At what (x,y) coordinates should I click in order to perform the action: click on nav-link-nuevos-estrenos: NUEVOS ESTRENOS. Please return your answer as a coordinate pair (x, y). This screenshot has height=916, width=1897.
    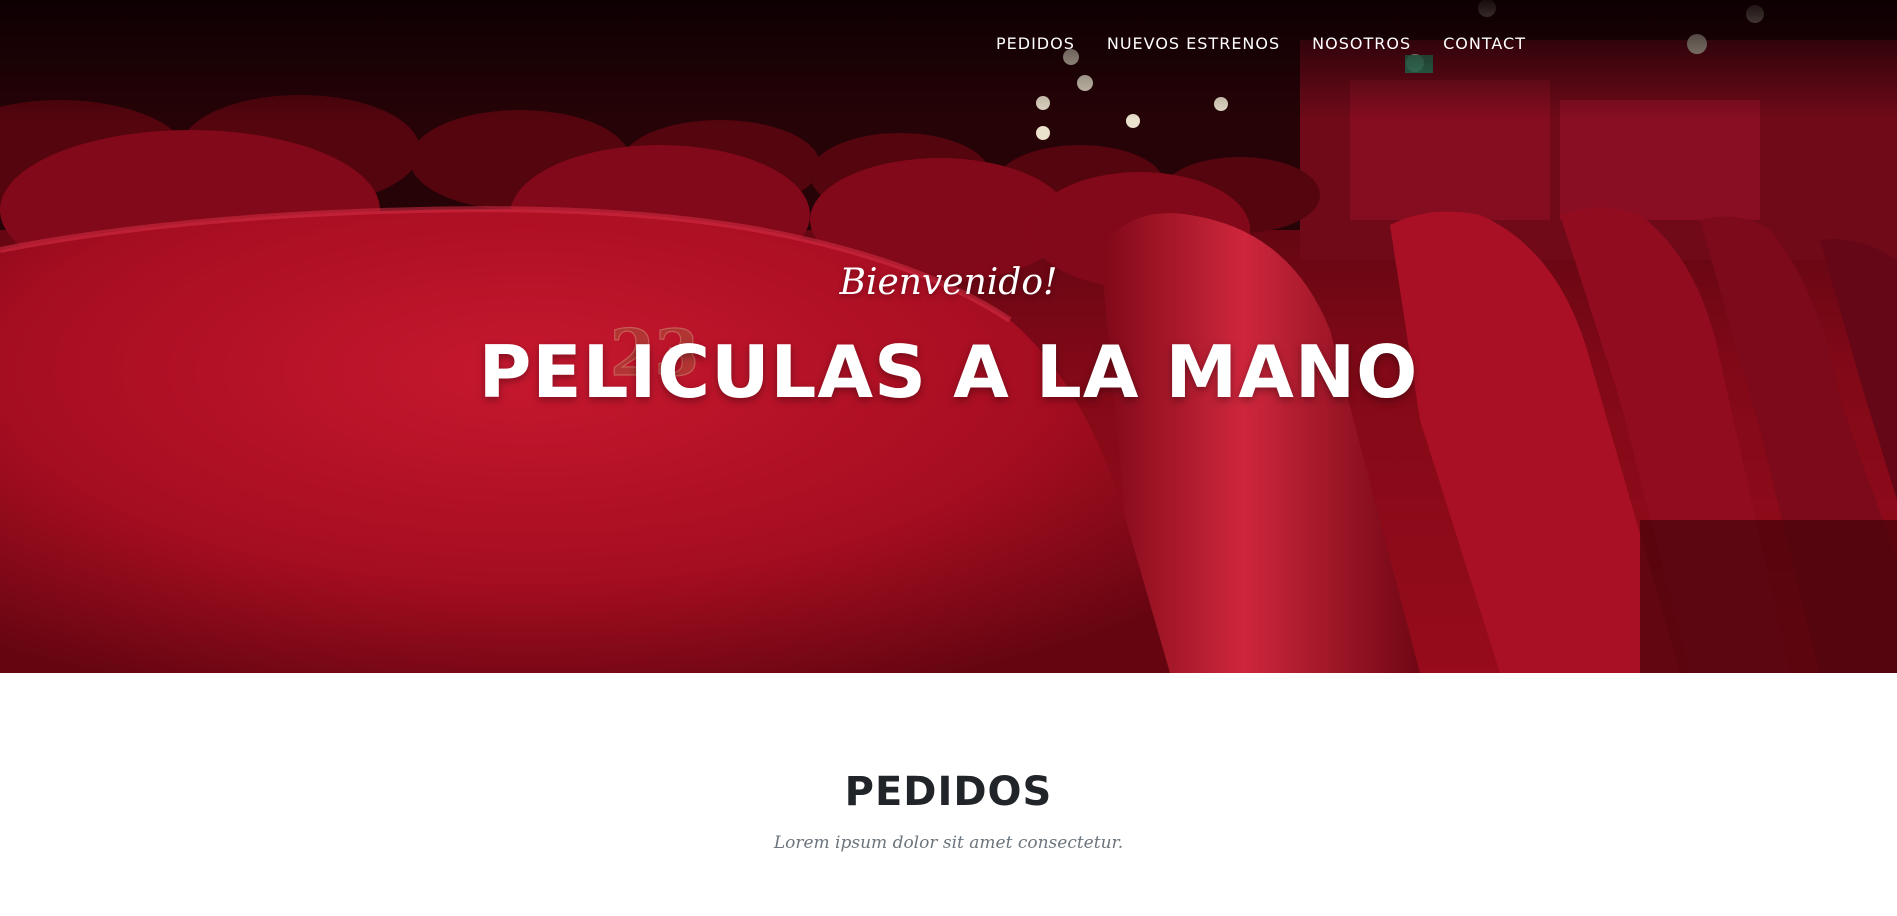
    Looking at the image, I should click on (1193, 43).